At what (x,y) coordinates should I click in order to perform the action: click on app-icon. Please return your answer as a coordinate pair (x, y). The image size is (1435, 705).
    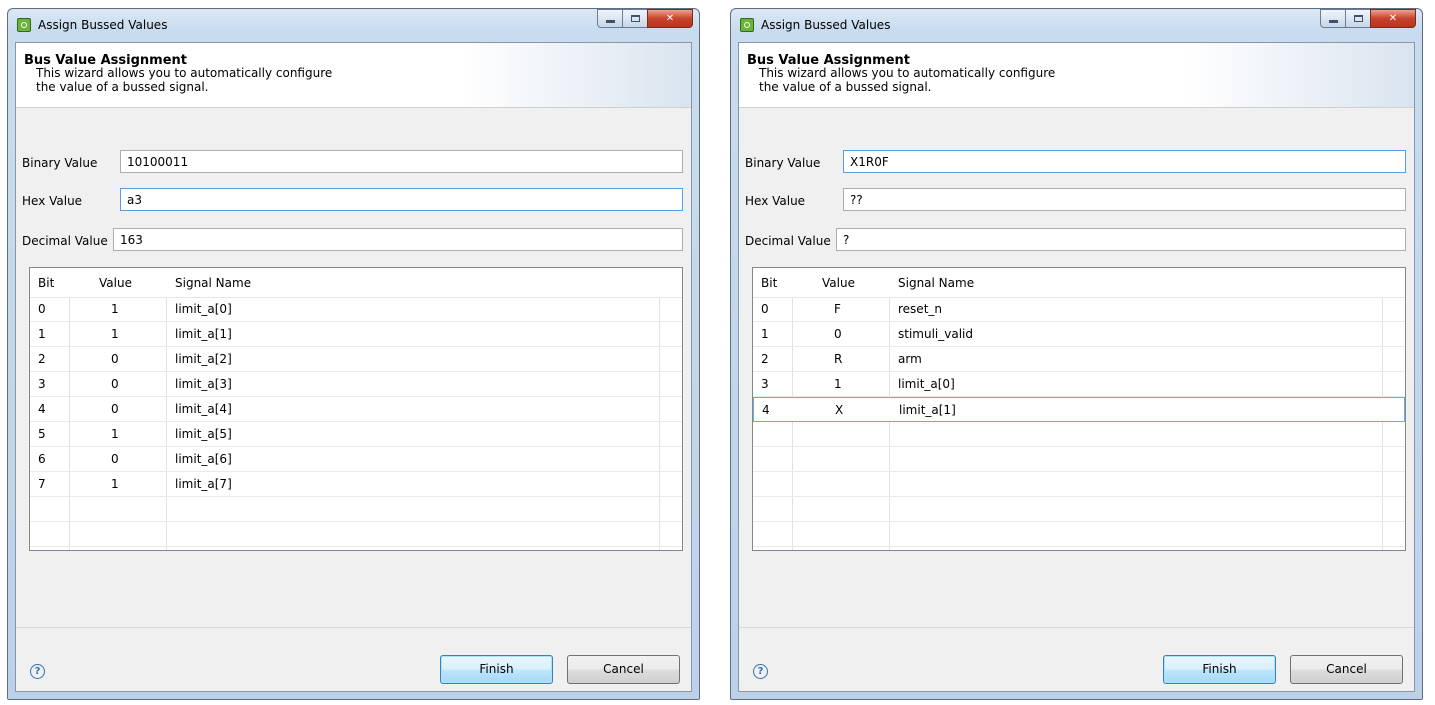
    Looking at the image, I should click on (24, 25).